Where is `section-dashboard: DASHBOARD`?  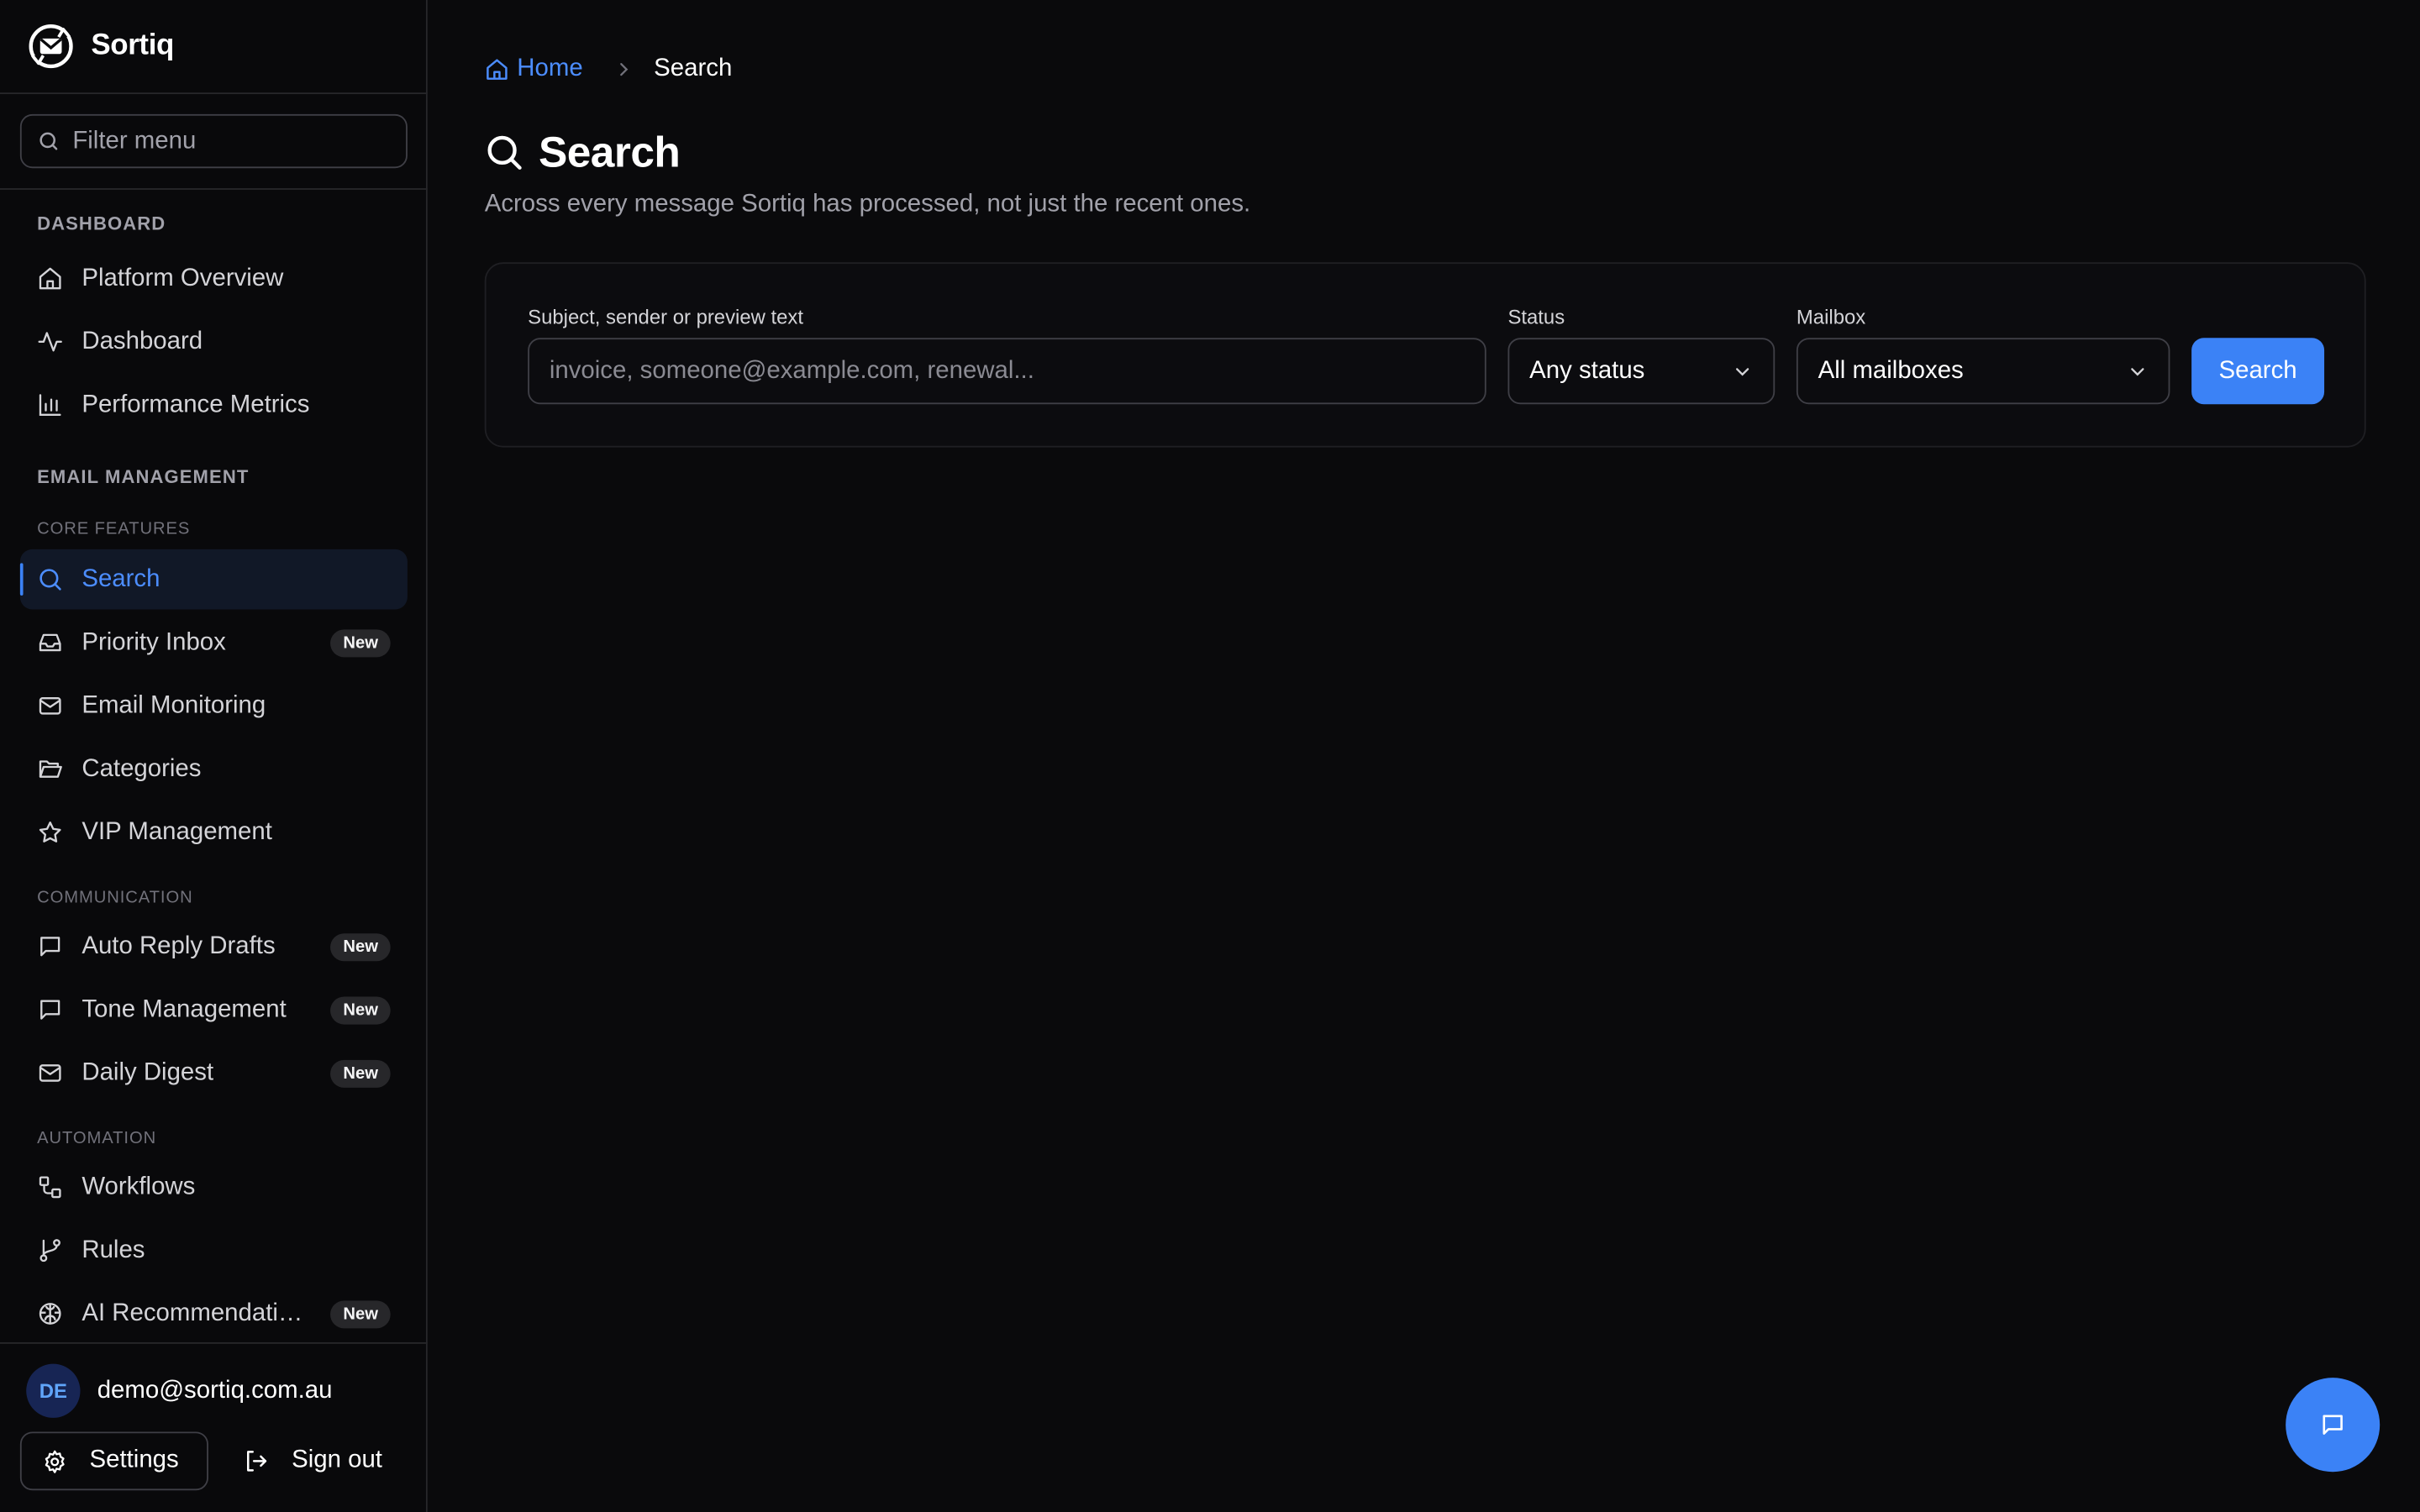
section-dashboard: DASHBOARD is located at coordinates (101, 224).